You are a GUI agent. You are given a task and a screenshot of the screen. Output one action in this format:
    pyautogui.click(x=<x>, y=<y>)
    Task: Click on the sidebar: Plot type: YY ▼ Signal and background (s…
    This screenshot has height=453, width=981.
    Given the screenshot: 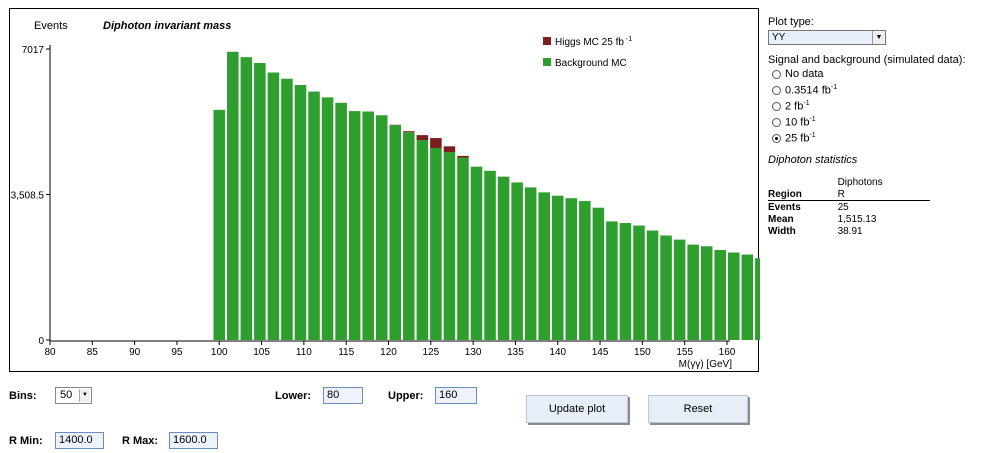 What is the action you would take?
    pyautogui.click(x=873, y=126)
    